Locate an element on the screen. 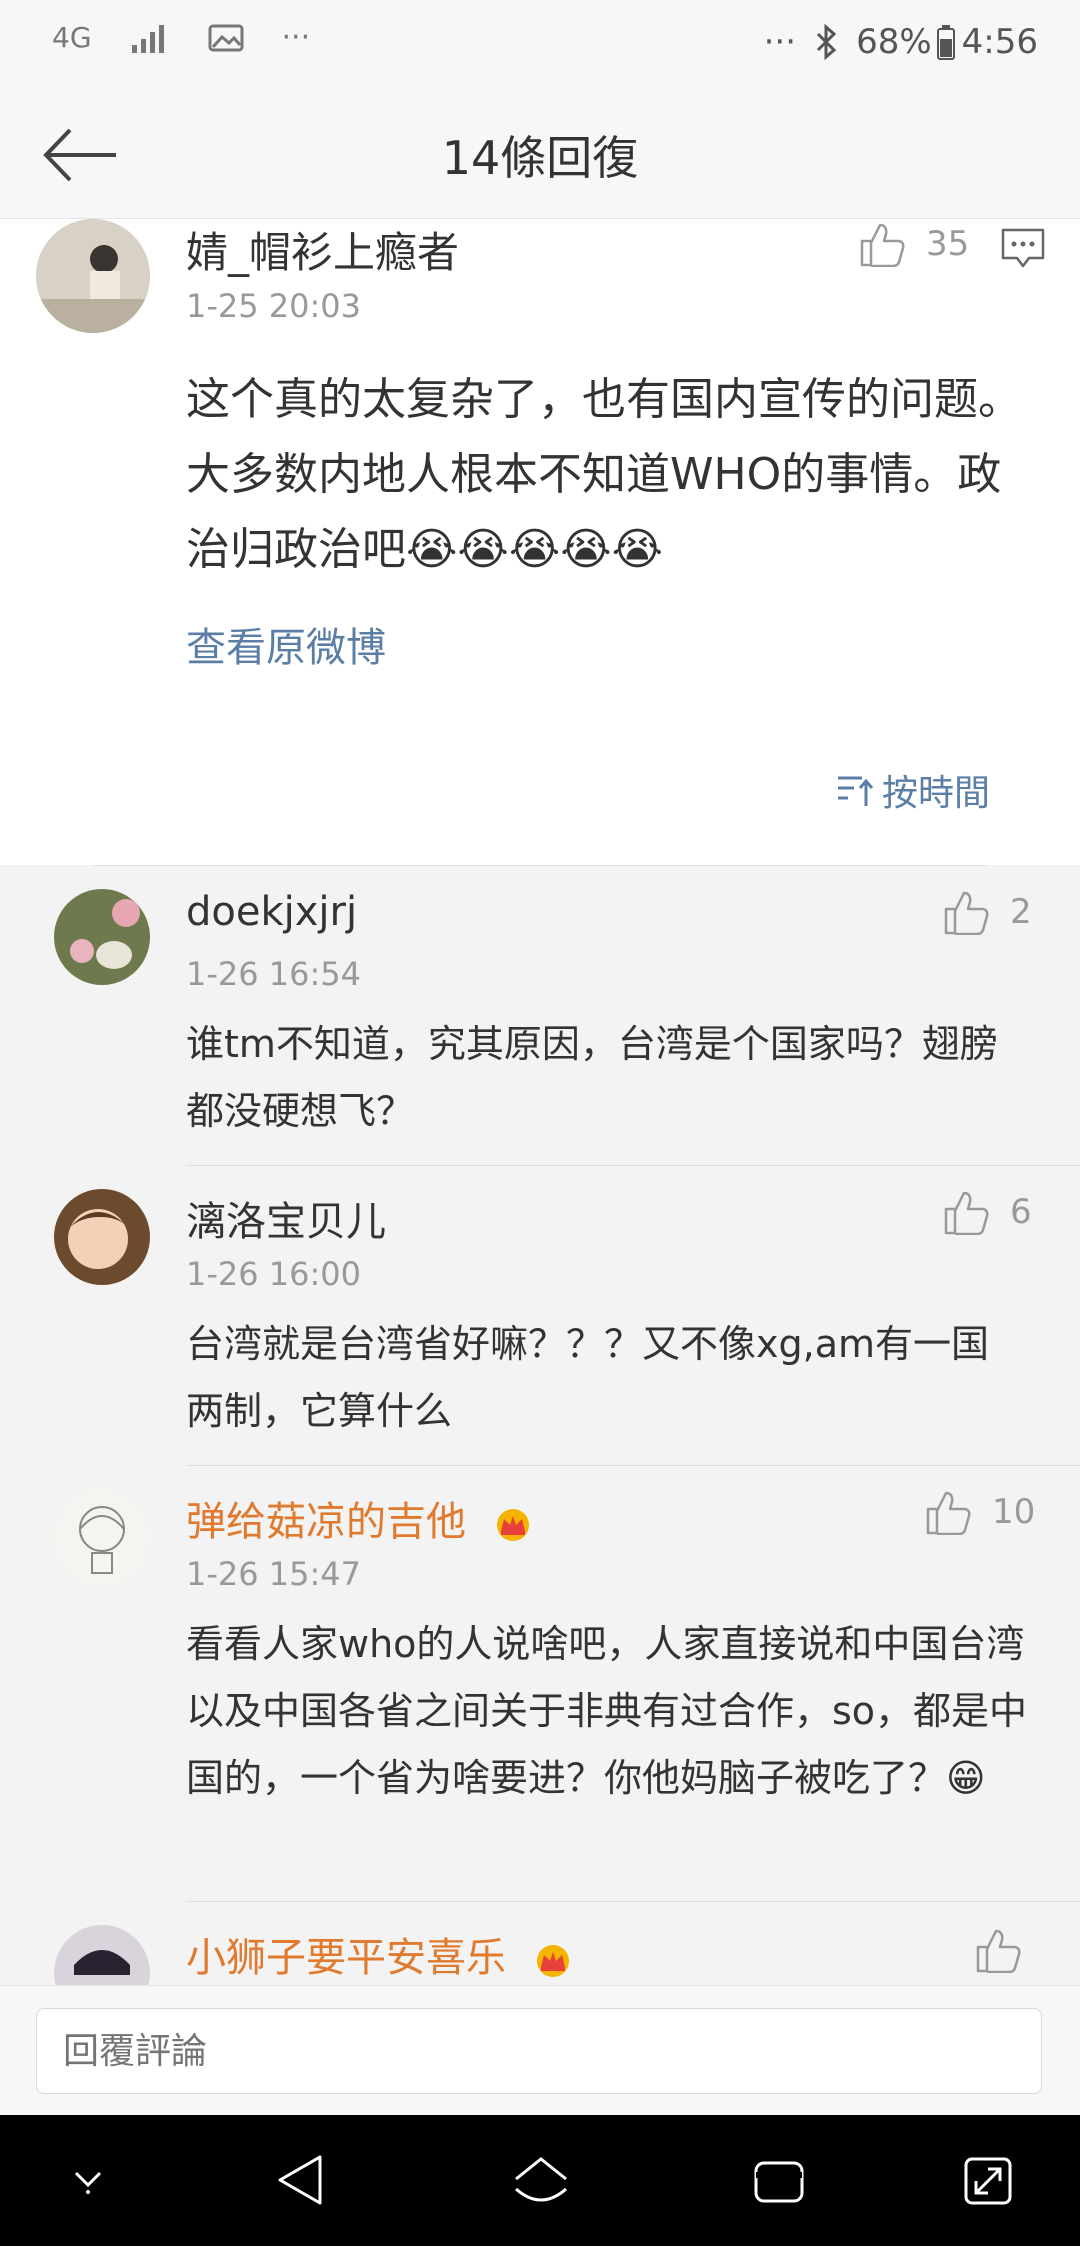 The width and height of the screenshot is (1080, 2246). battery-percent: 68% is located at coordinates (894, 42).